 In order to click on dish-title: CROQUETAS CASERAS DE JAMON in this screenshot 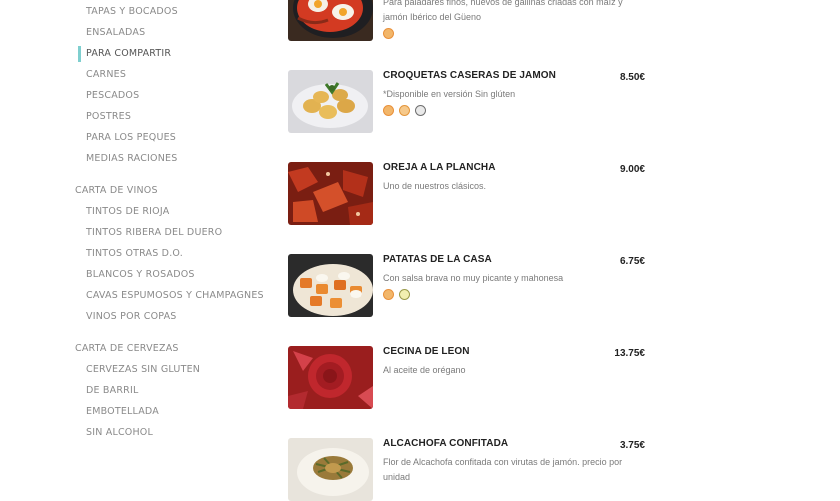, I will do `click(469, 75)`.